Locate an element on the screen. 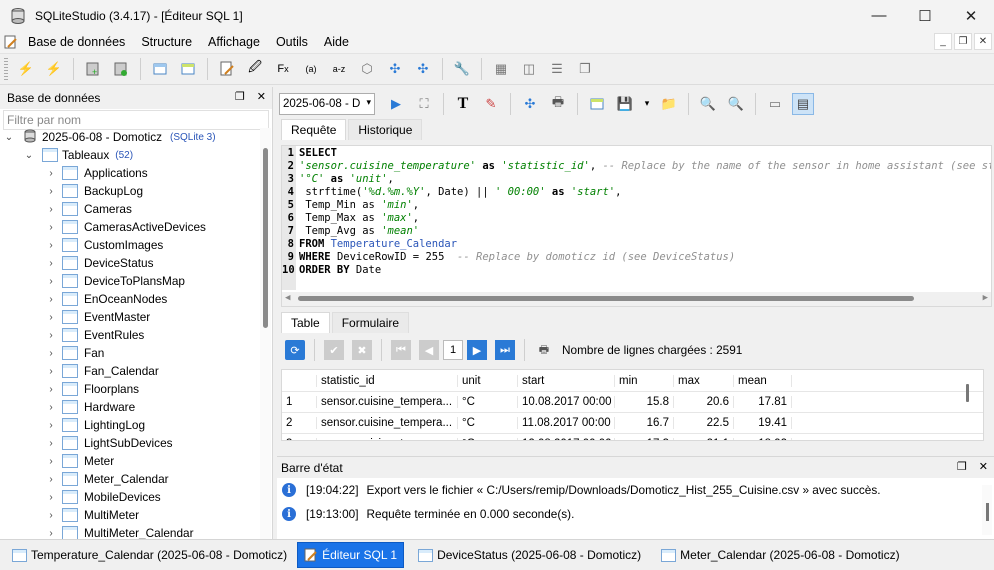 This screenshot has height=570, width=994. tab-form: Formulaire is located at coordinates (370, 322).